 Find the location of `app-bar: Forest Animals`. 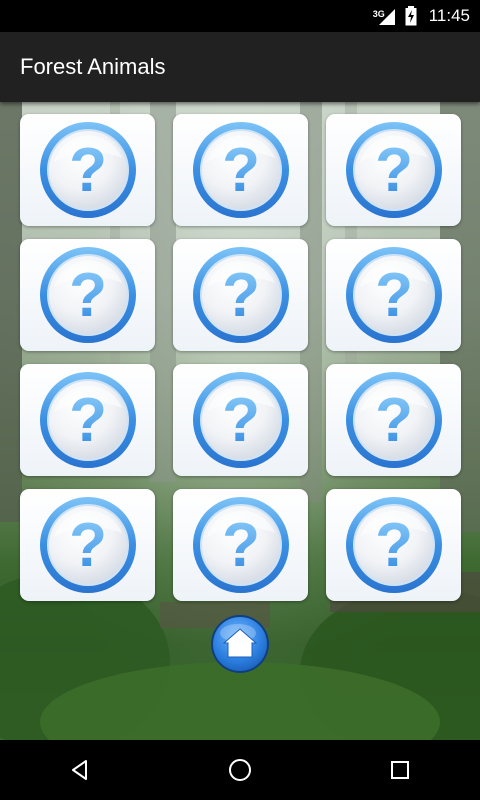

app-bar: Forest Animals is located at coordinates (240, 67).